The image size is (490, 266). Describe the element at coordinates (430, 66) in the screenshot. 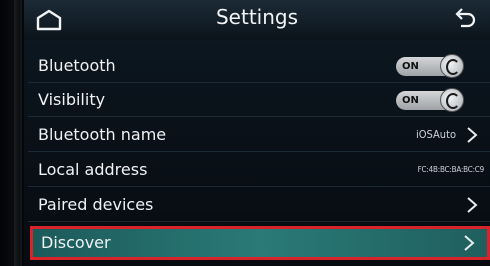

I see `bluetooth-toggle: ON` at that location.